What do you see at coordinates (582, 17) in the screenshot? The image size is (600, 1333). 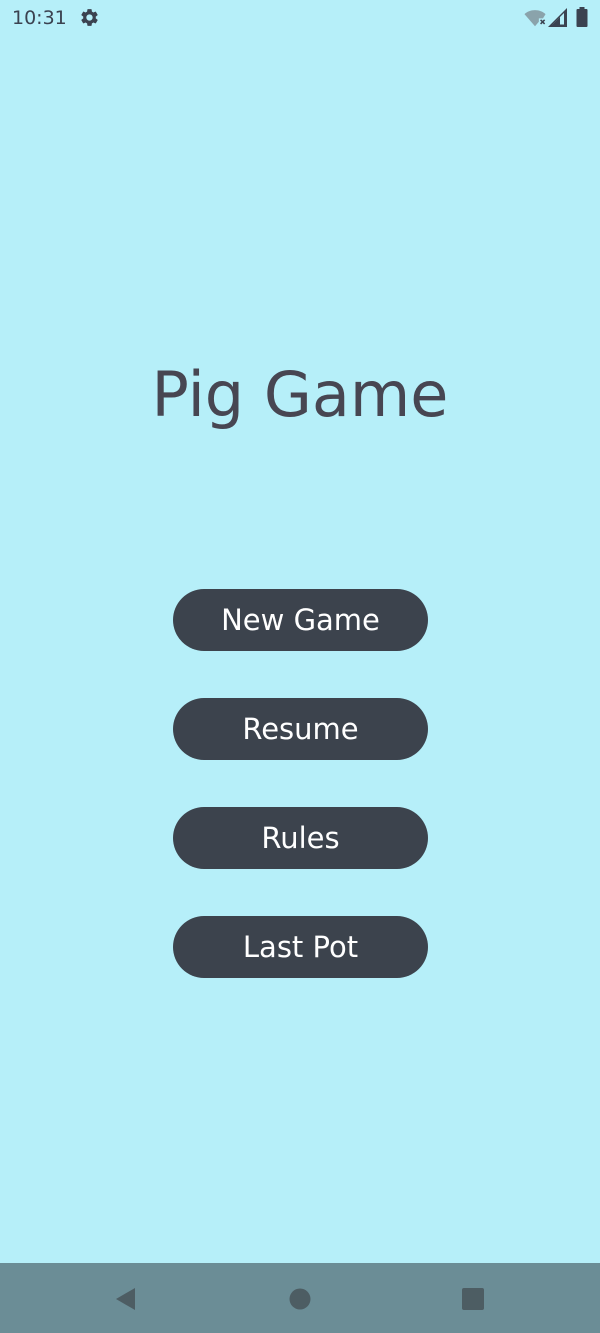 I see `battery-icon` at bounding box center [582, 17].